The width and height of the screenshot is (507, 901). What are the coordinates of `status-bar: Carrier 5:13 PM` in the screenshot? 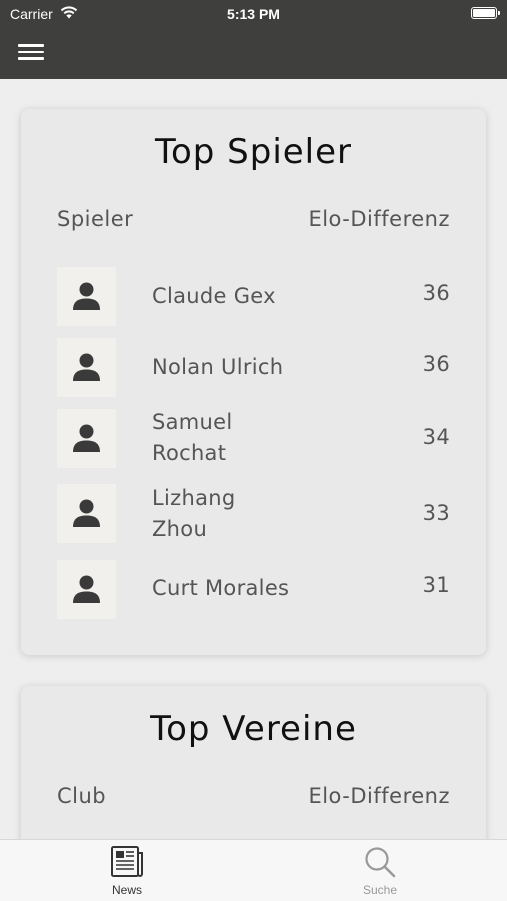 It's located at (253, 14).